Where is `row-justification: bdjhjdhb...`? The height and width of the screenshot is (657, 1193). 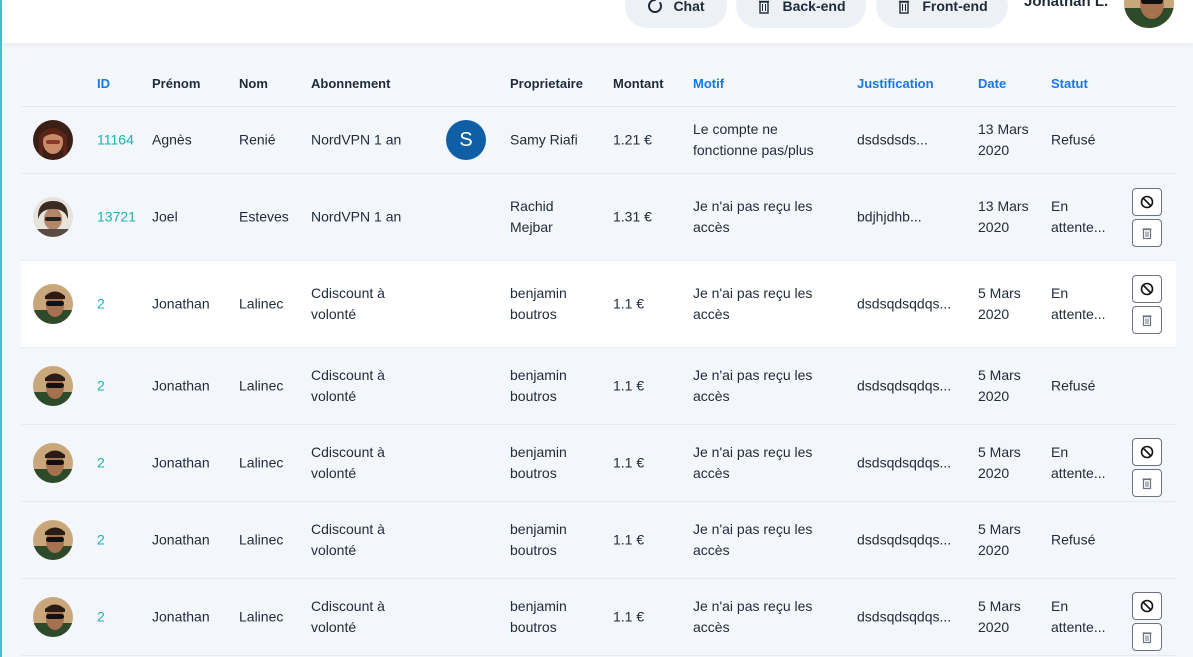
row-justification: bdjhjdhb... is located at coordinates (889, 216).